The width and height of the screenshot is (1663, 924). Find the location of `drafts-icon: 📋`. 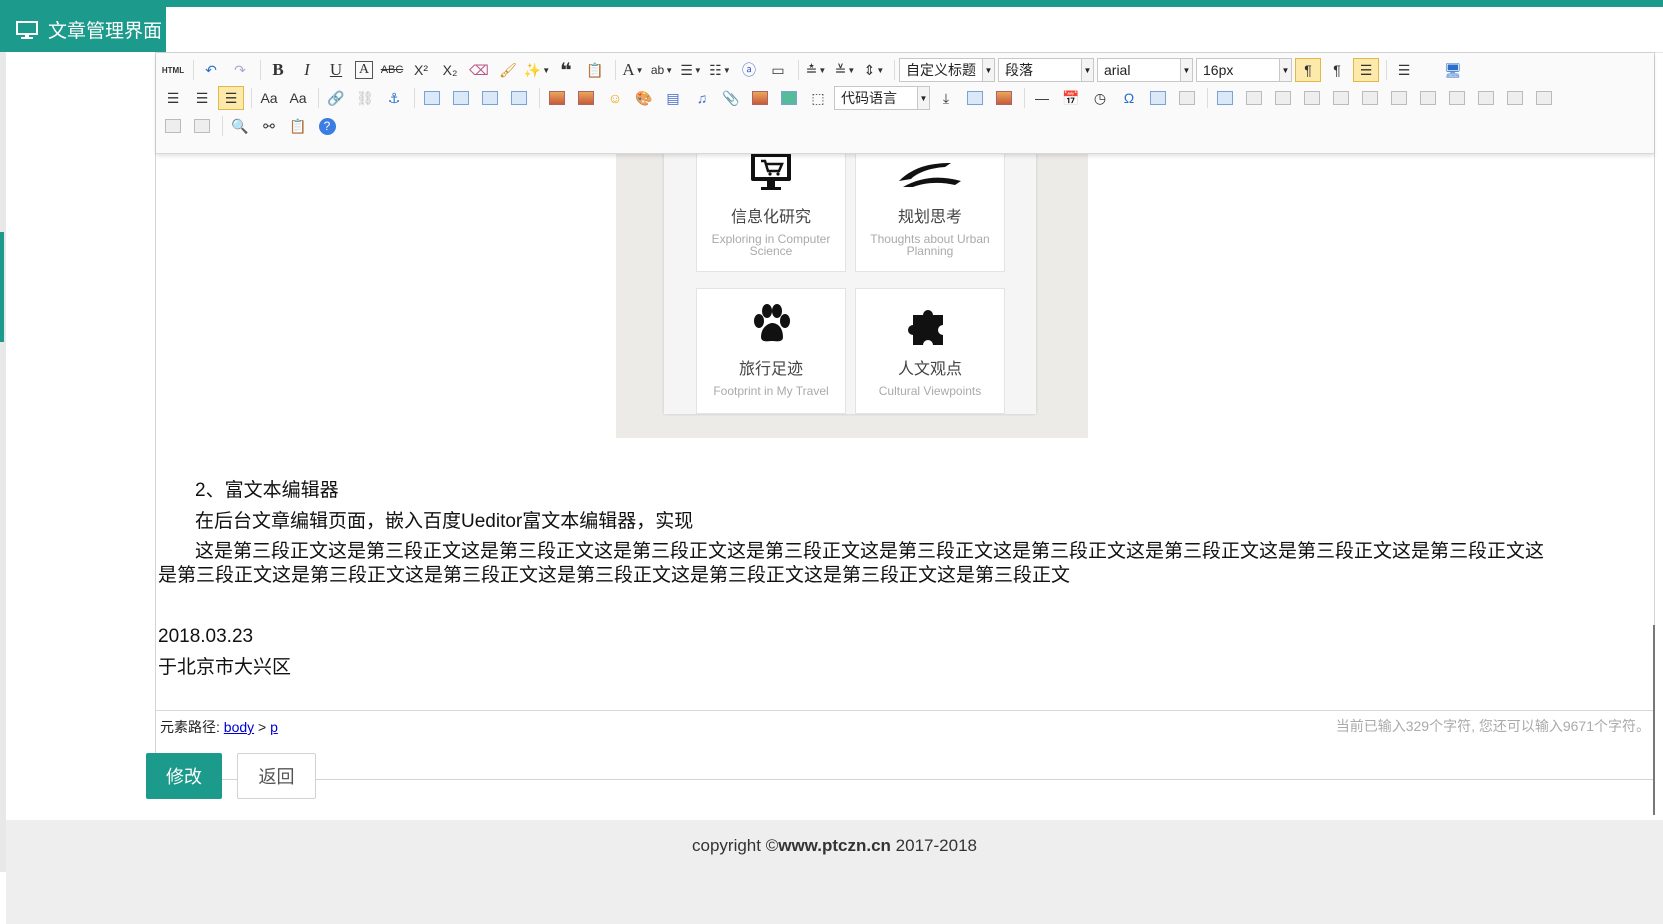

drafts-icon: 📋 is located at coordinates (298, 126).